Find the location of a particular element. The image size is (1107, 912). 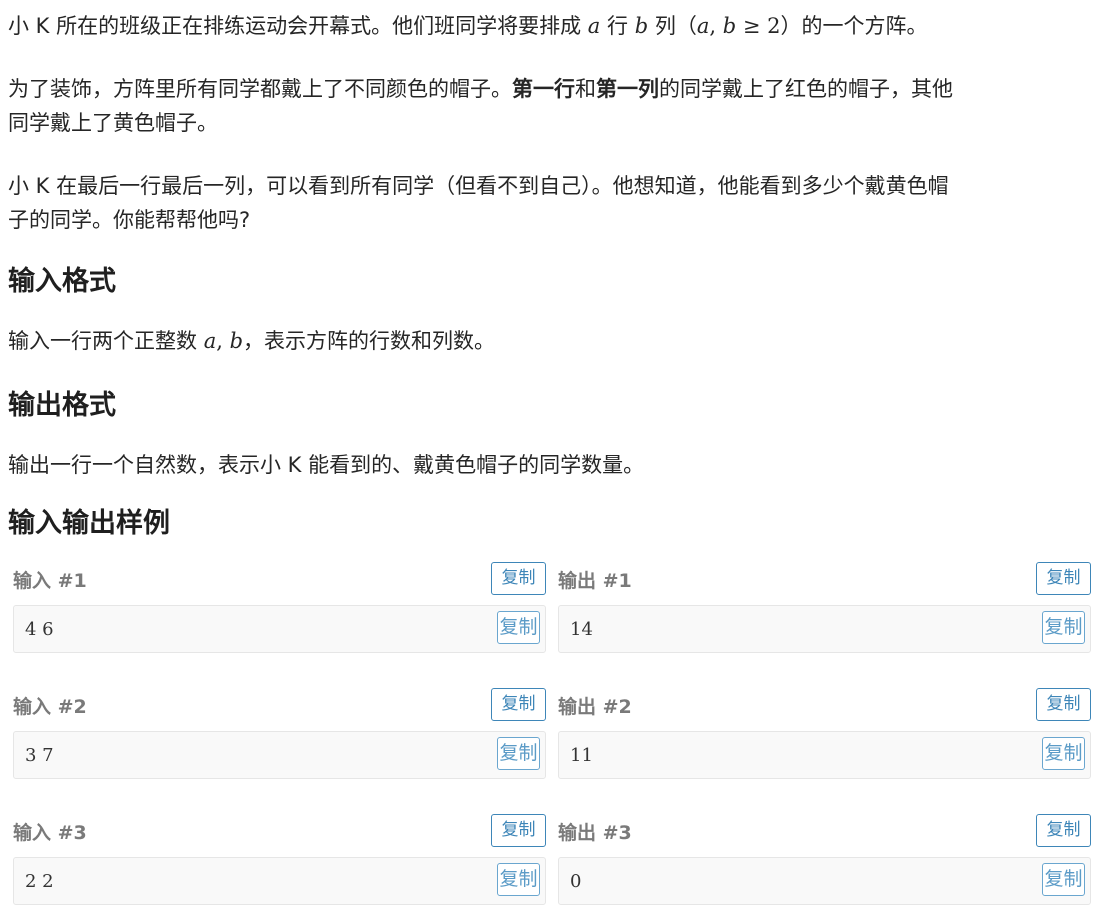

sample-output-code: 0 复制 is located at coordinates (824, 881).